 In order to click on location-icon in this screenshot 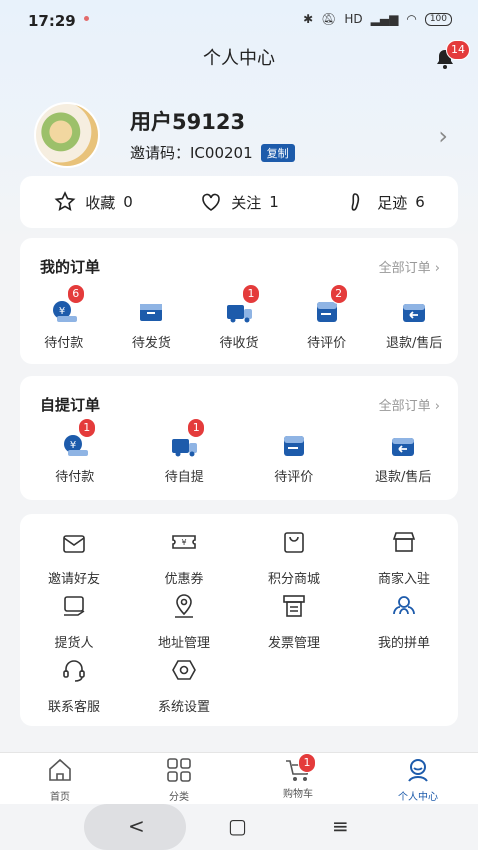, I will do `click(184, 606)`.